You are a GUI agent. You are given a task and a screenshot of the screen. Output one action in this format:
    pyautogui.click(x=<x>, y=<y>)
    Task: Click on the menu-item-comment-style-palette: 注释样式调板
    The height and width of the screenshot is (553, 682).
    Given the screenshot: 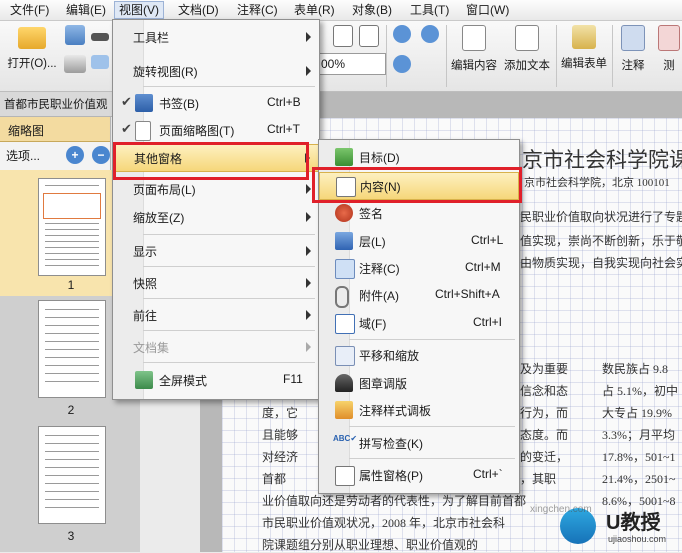 What is the action you would take?
    pyautogui.click(x=419, y=410)
    